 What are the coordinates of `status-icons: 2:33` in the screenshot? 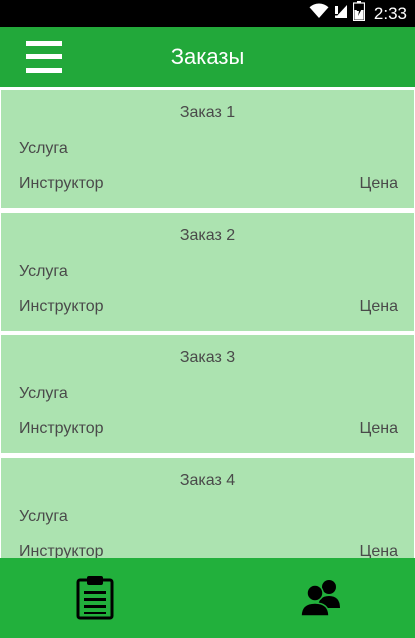 It's located at (358, 13).